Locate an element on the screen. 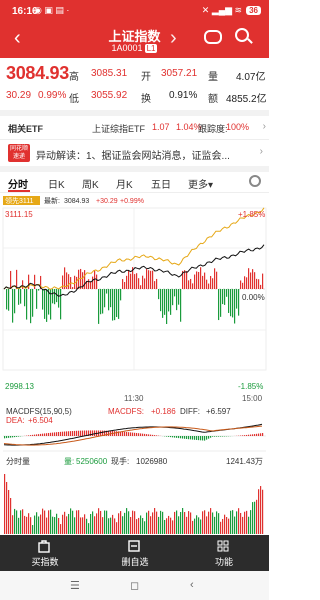  etf-name: 上证综指ETF is located at coordinates (118, 128).